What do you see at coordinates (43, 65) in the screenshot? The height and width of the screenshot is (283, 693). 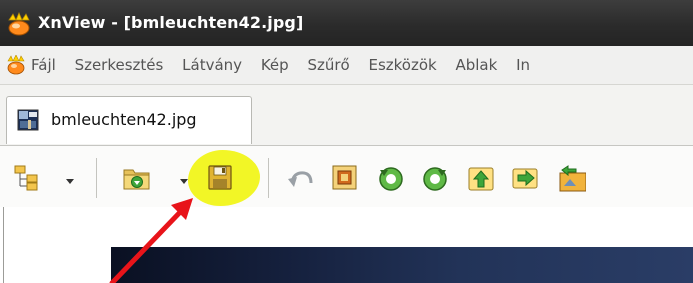 I see `menu-item-file: Fájl` at bounding box center [43, 65].